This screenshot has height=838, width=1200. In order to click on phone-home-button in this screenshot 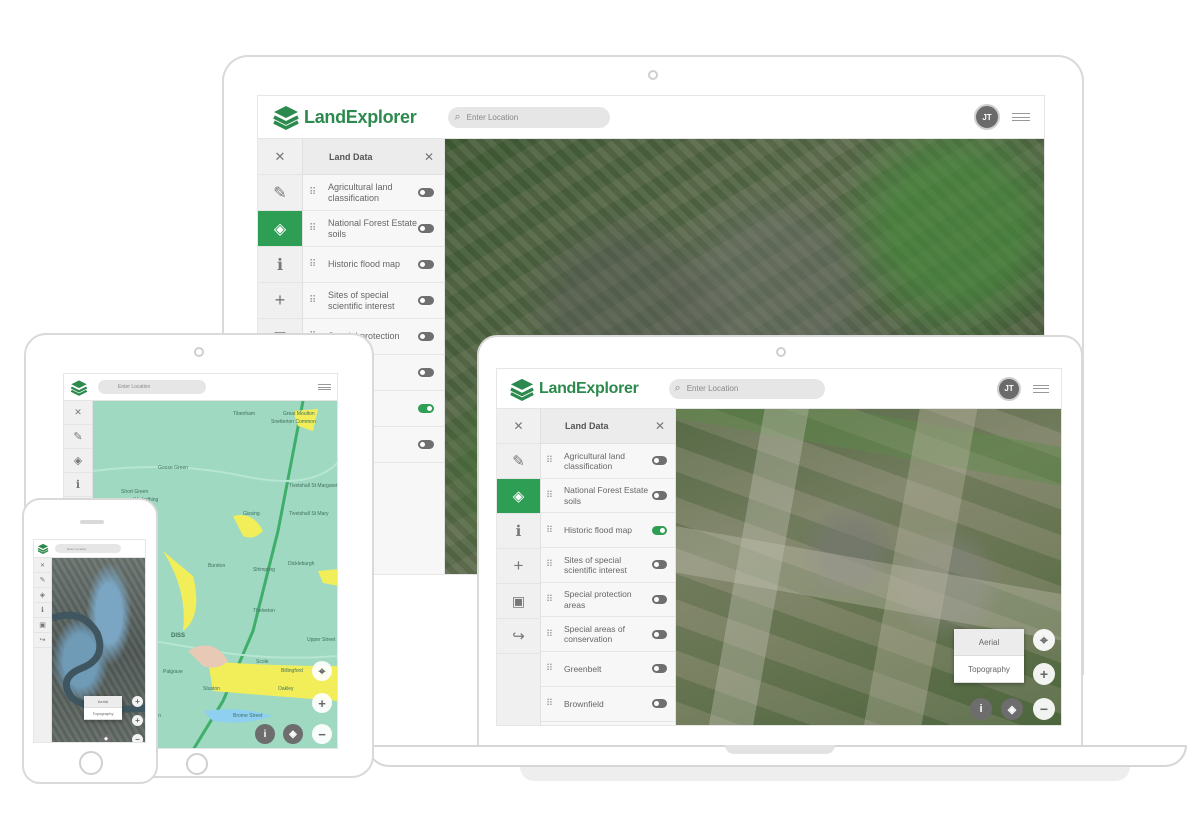, I will do `click(91, 763)`.